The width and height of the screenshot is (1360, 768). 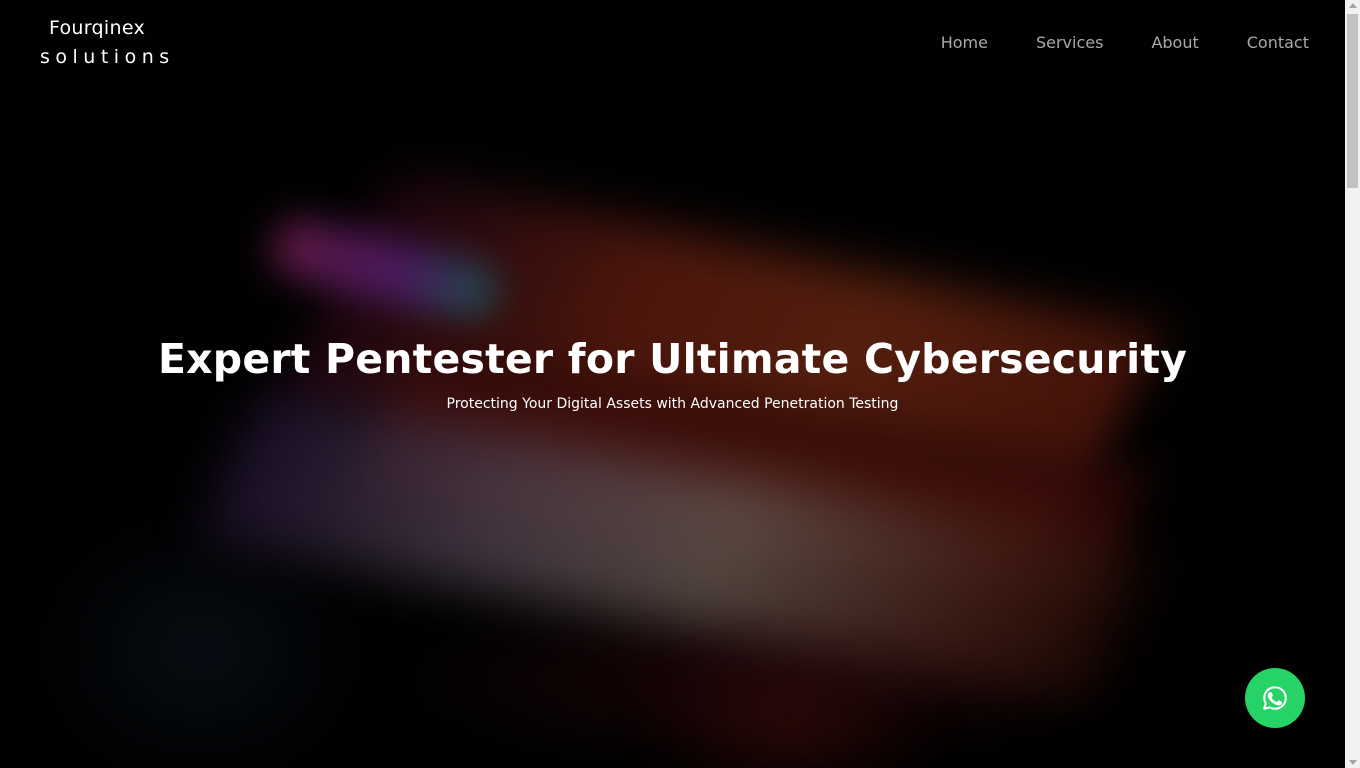 What do you see at coordinates (105, 43) in the screenshot?
I see `brand-logo: Fourqinex solutions` at bounding box center [105, 43].